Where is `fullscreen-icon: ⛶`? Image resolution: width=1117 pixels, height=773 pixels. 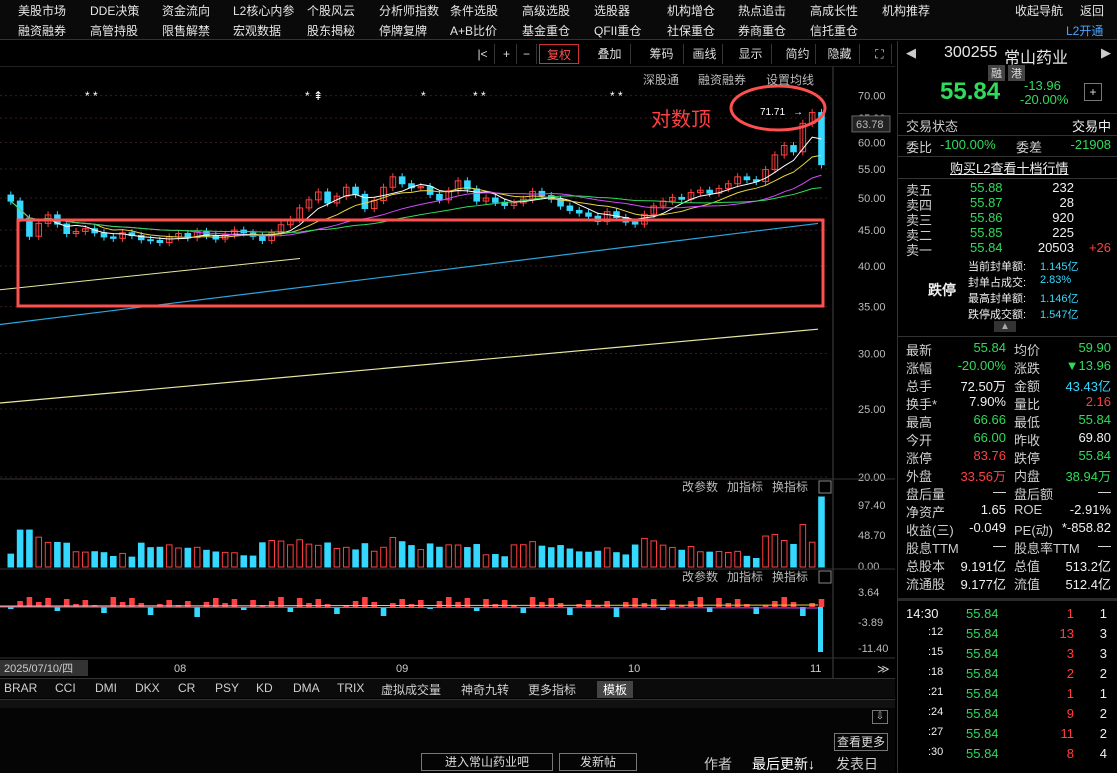 fullscreen-icon: ⛶ is located at coordinates (880, 54).